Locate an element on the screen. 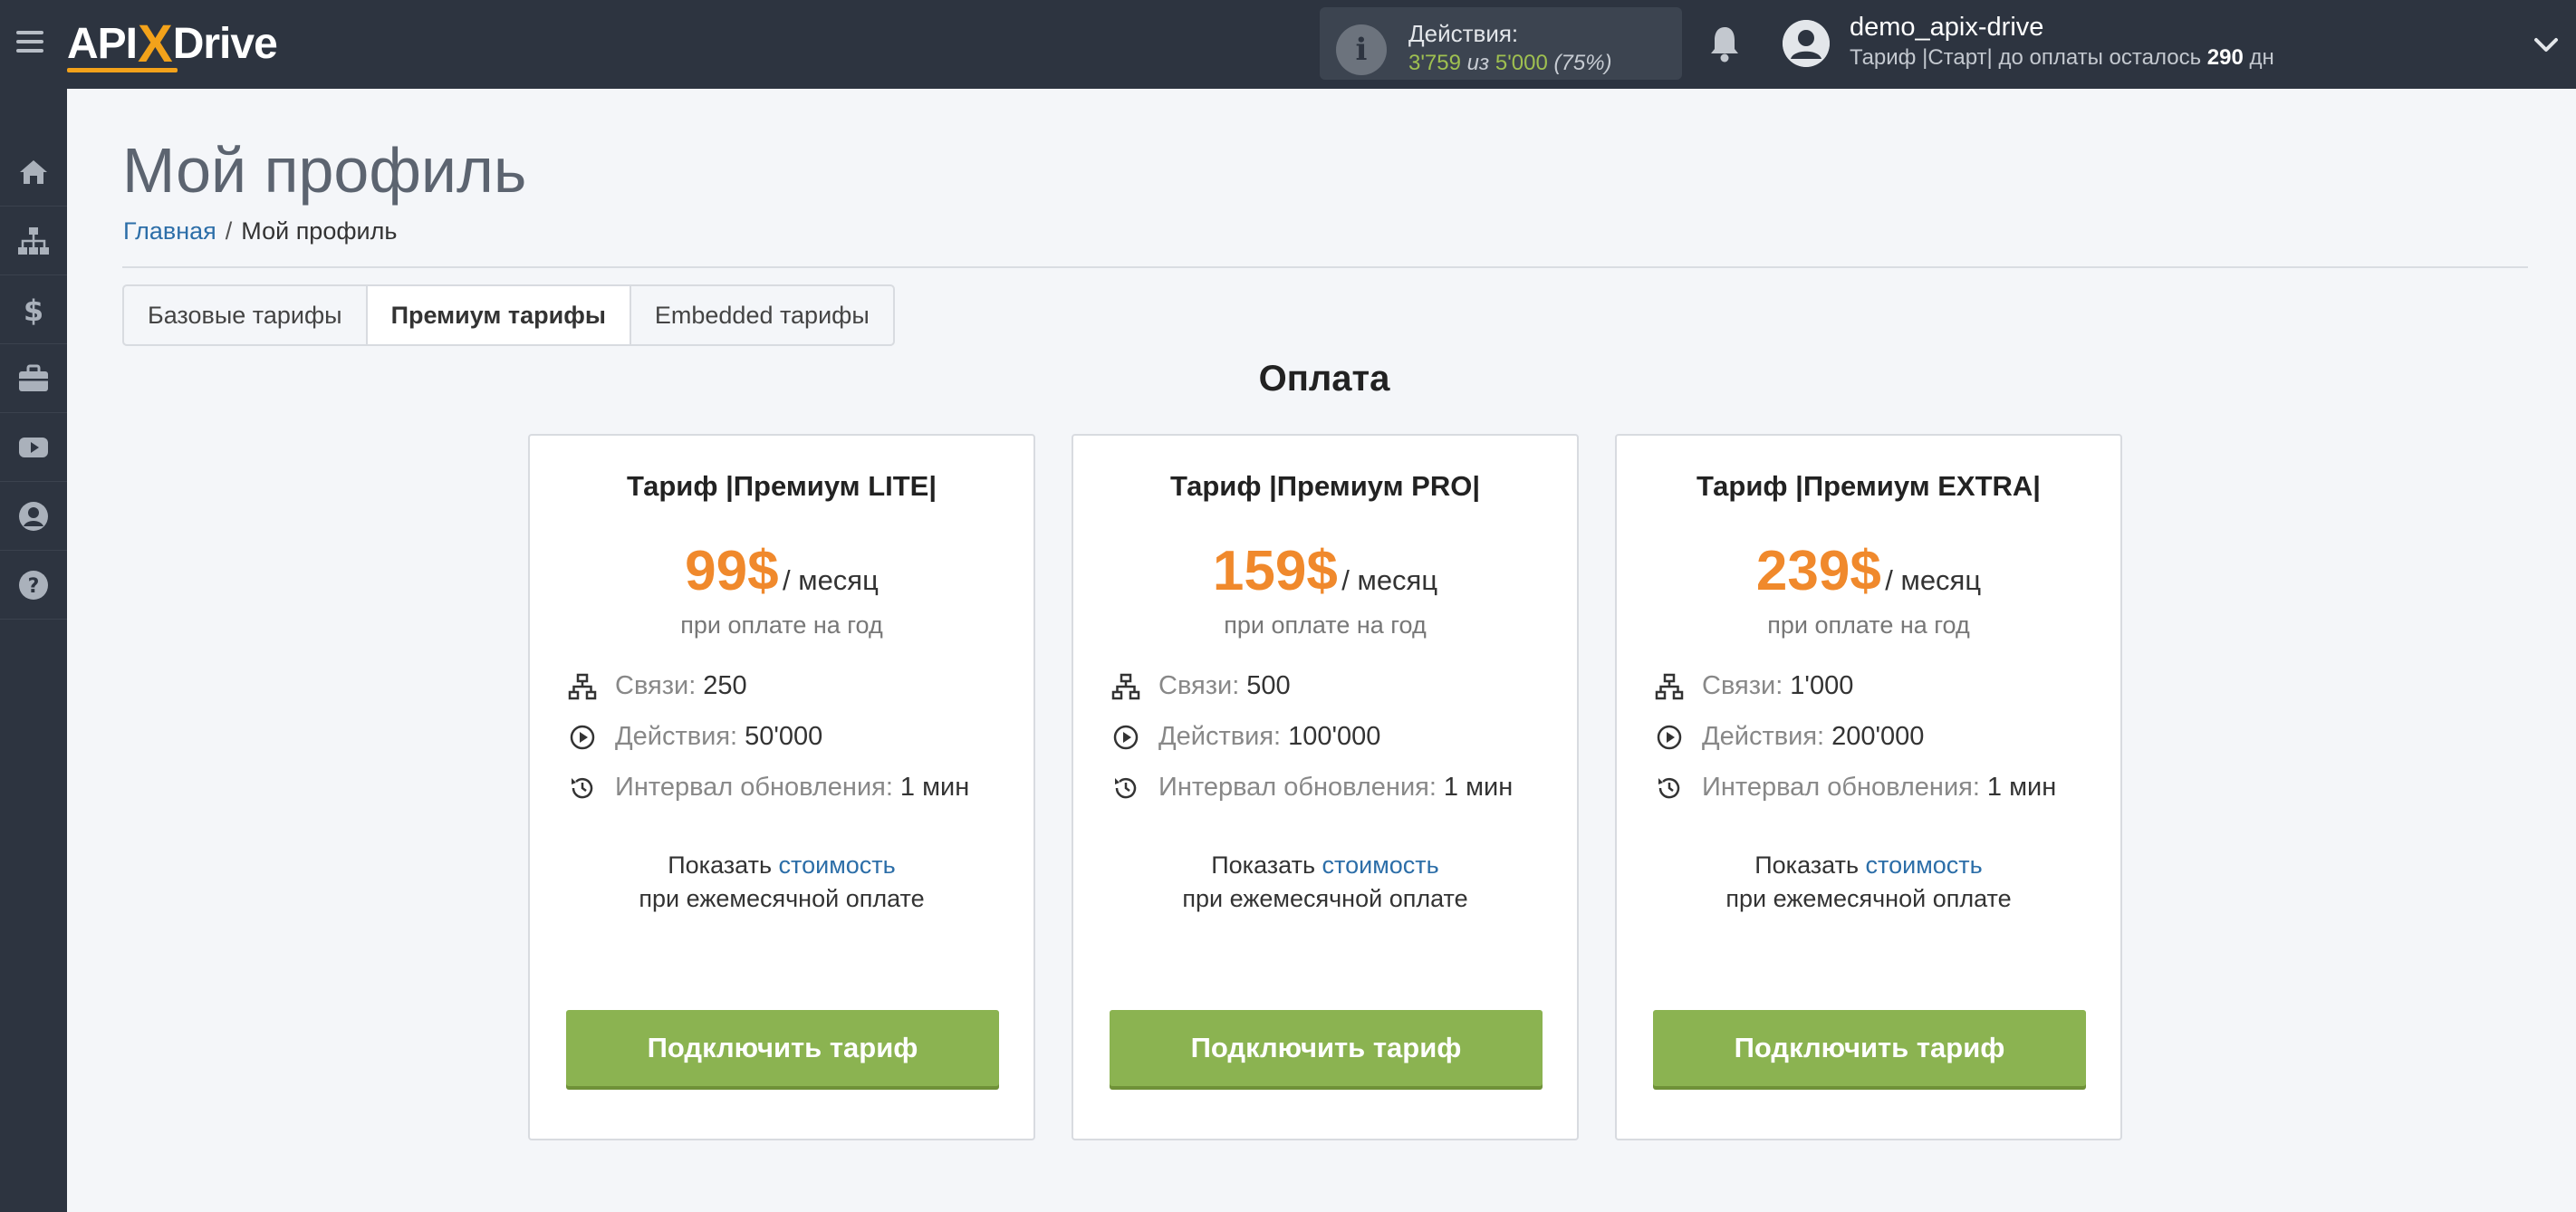 The height and width of the screenshot is (1212, 2576). menu-icon is located at coordinates (29, 41).